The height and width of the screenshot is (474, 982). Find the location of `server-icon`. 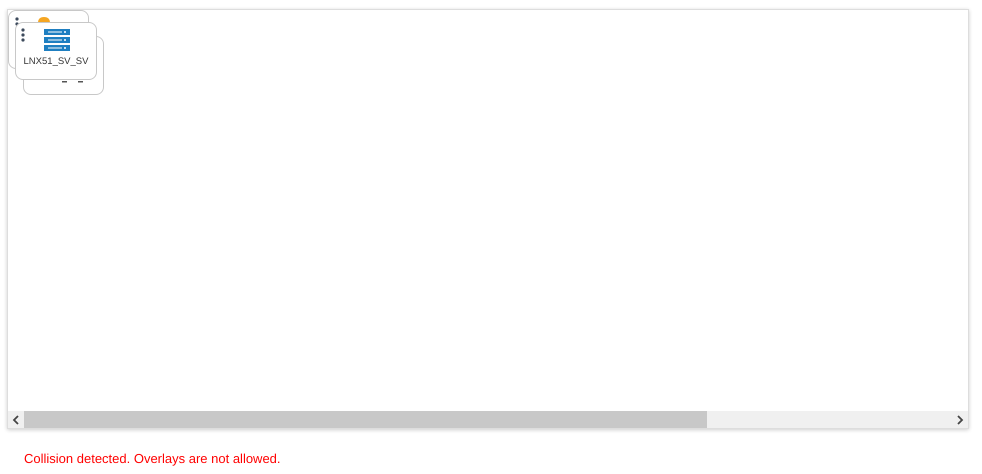

server-icon is located at coordinates (57, 40).